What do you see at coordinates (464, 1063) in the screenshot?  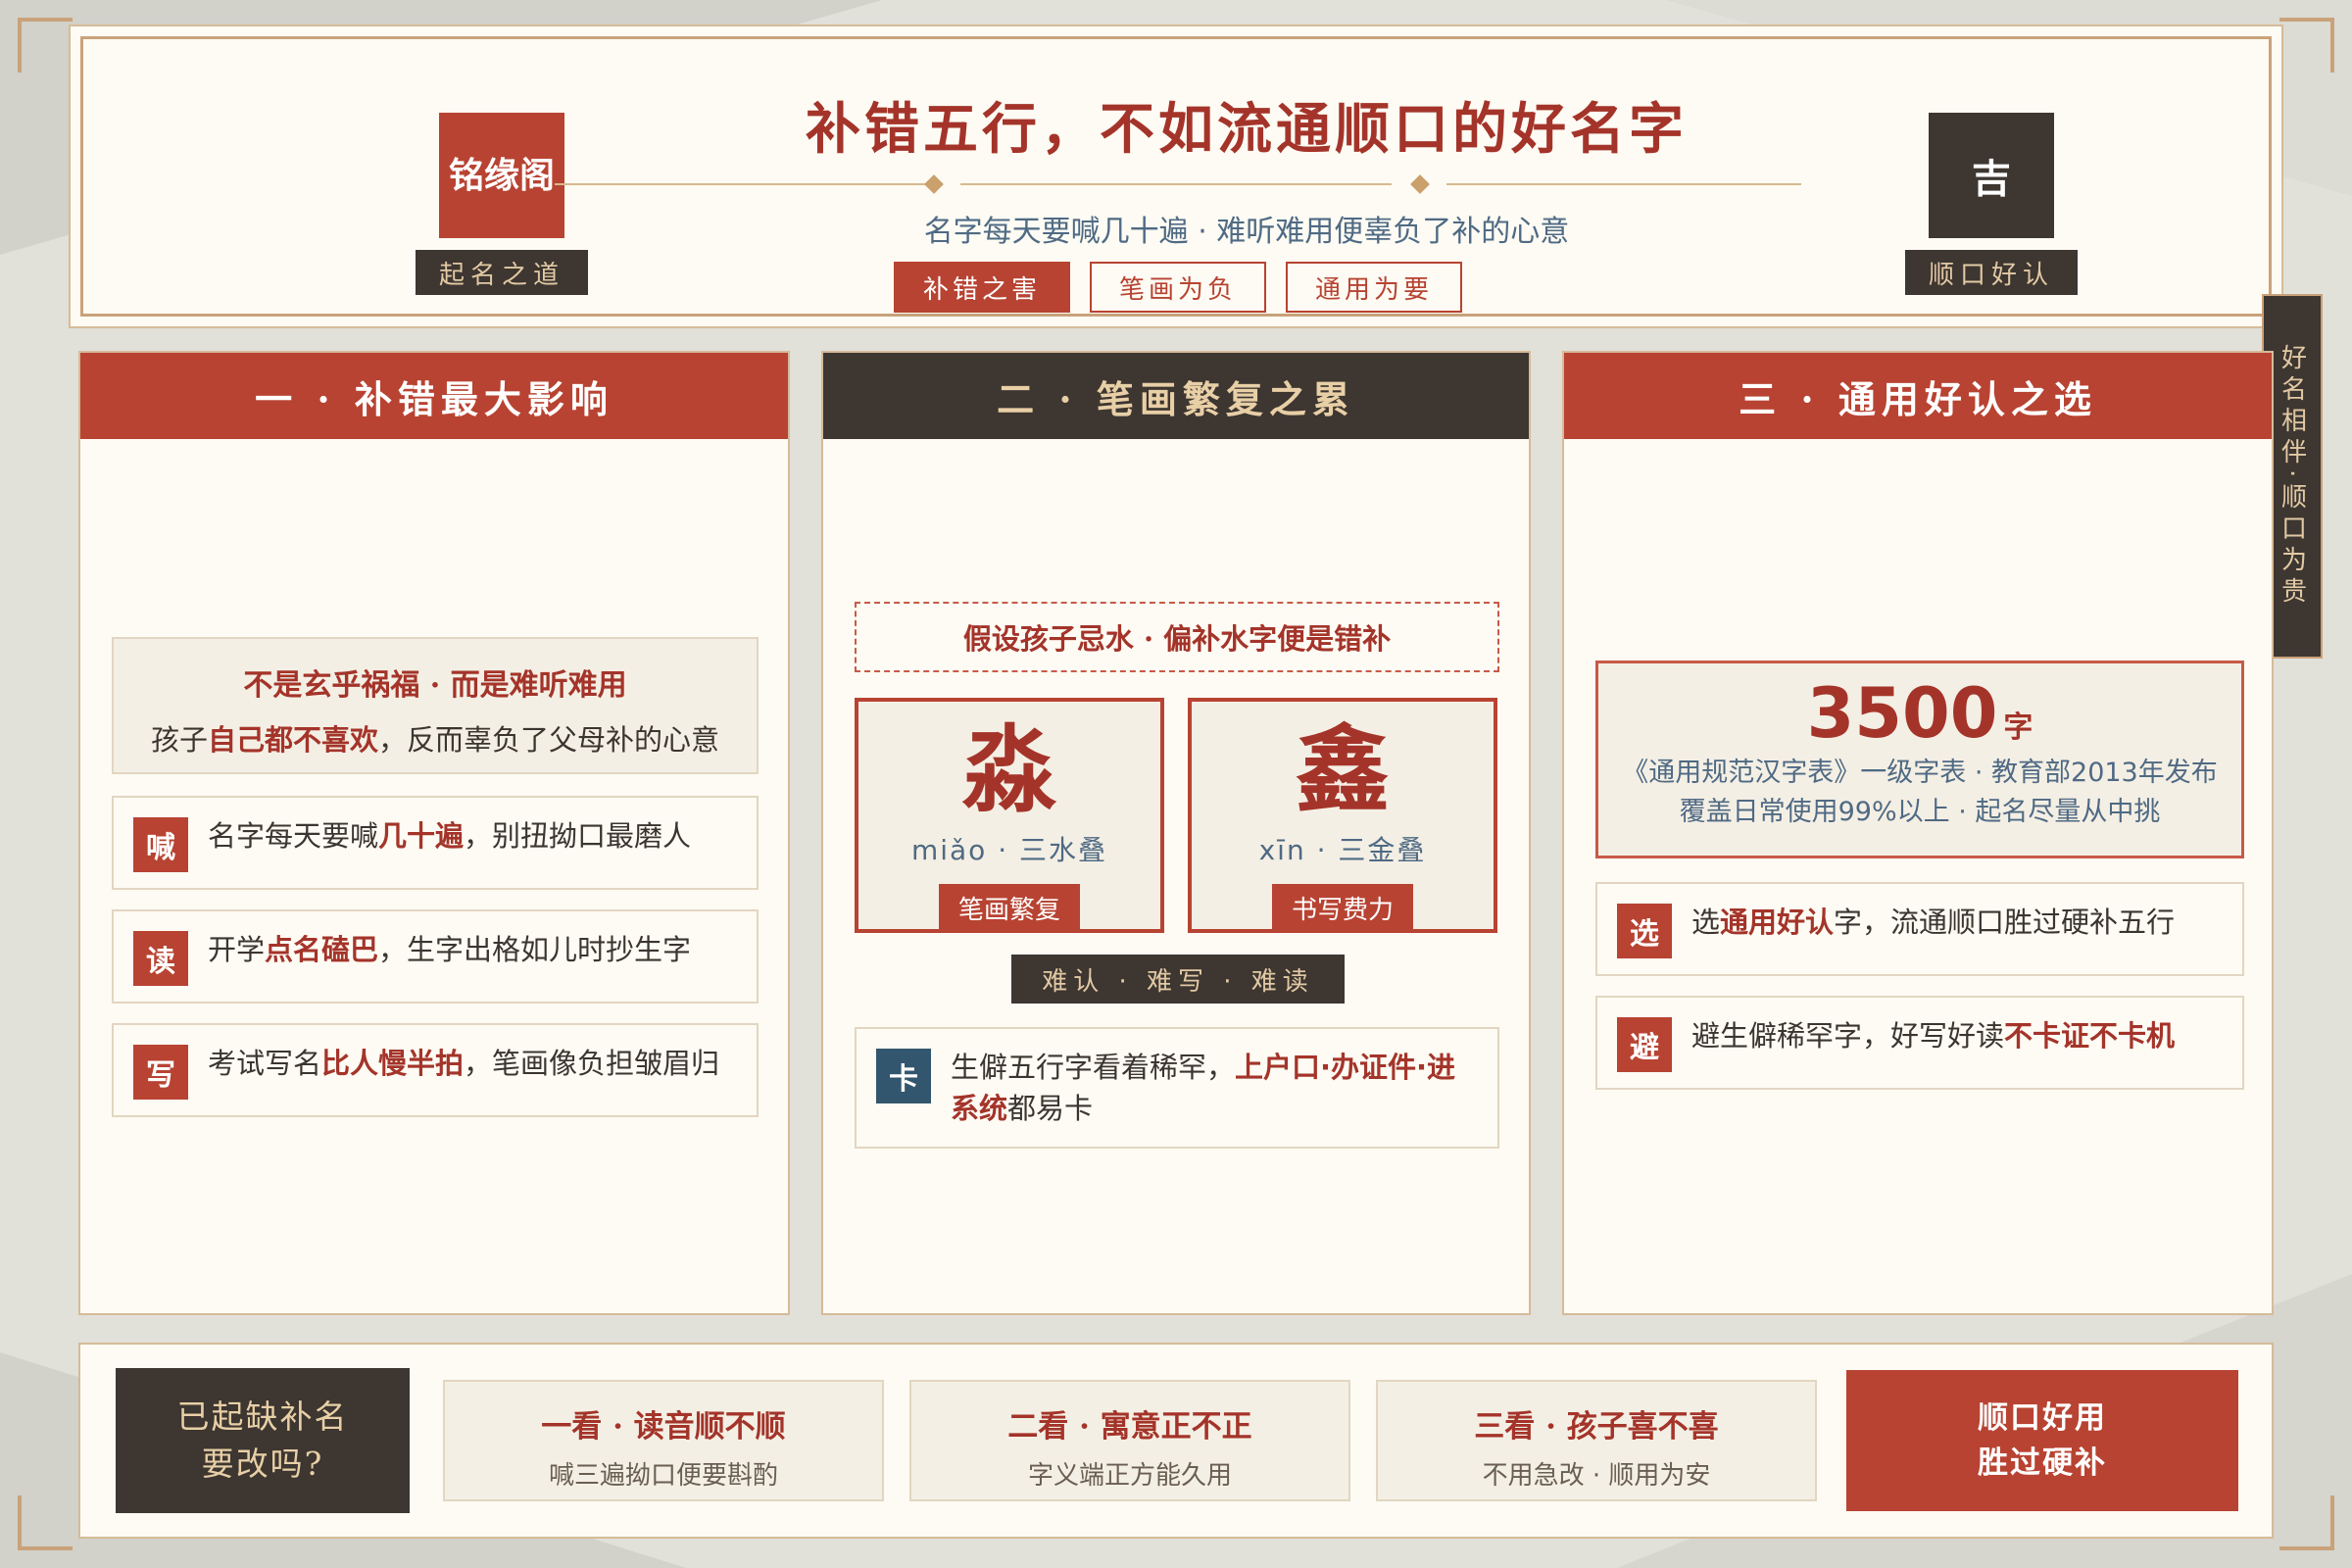 I see `item-text: 考试写名比人慢半拍，笔画像负担皱眉归` at bounding box center [464, 1063].